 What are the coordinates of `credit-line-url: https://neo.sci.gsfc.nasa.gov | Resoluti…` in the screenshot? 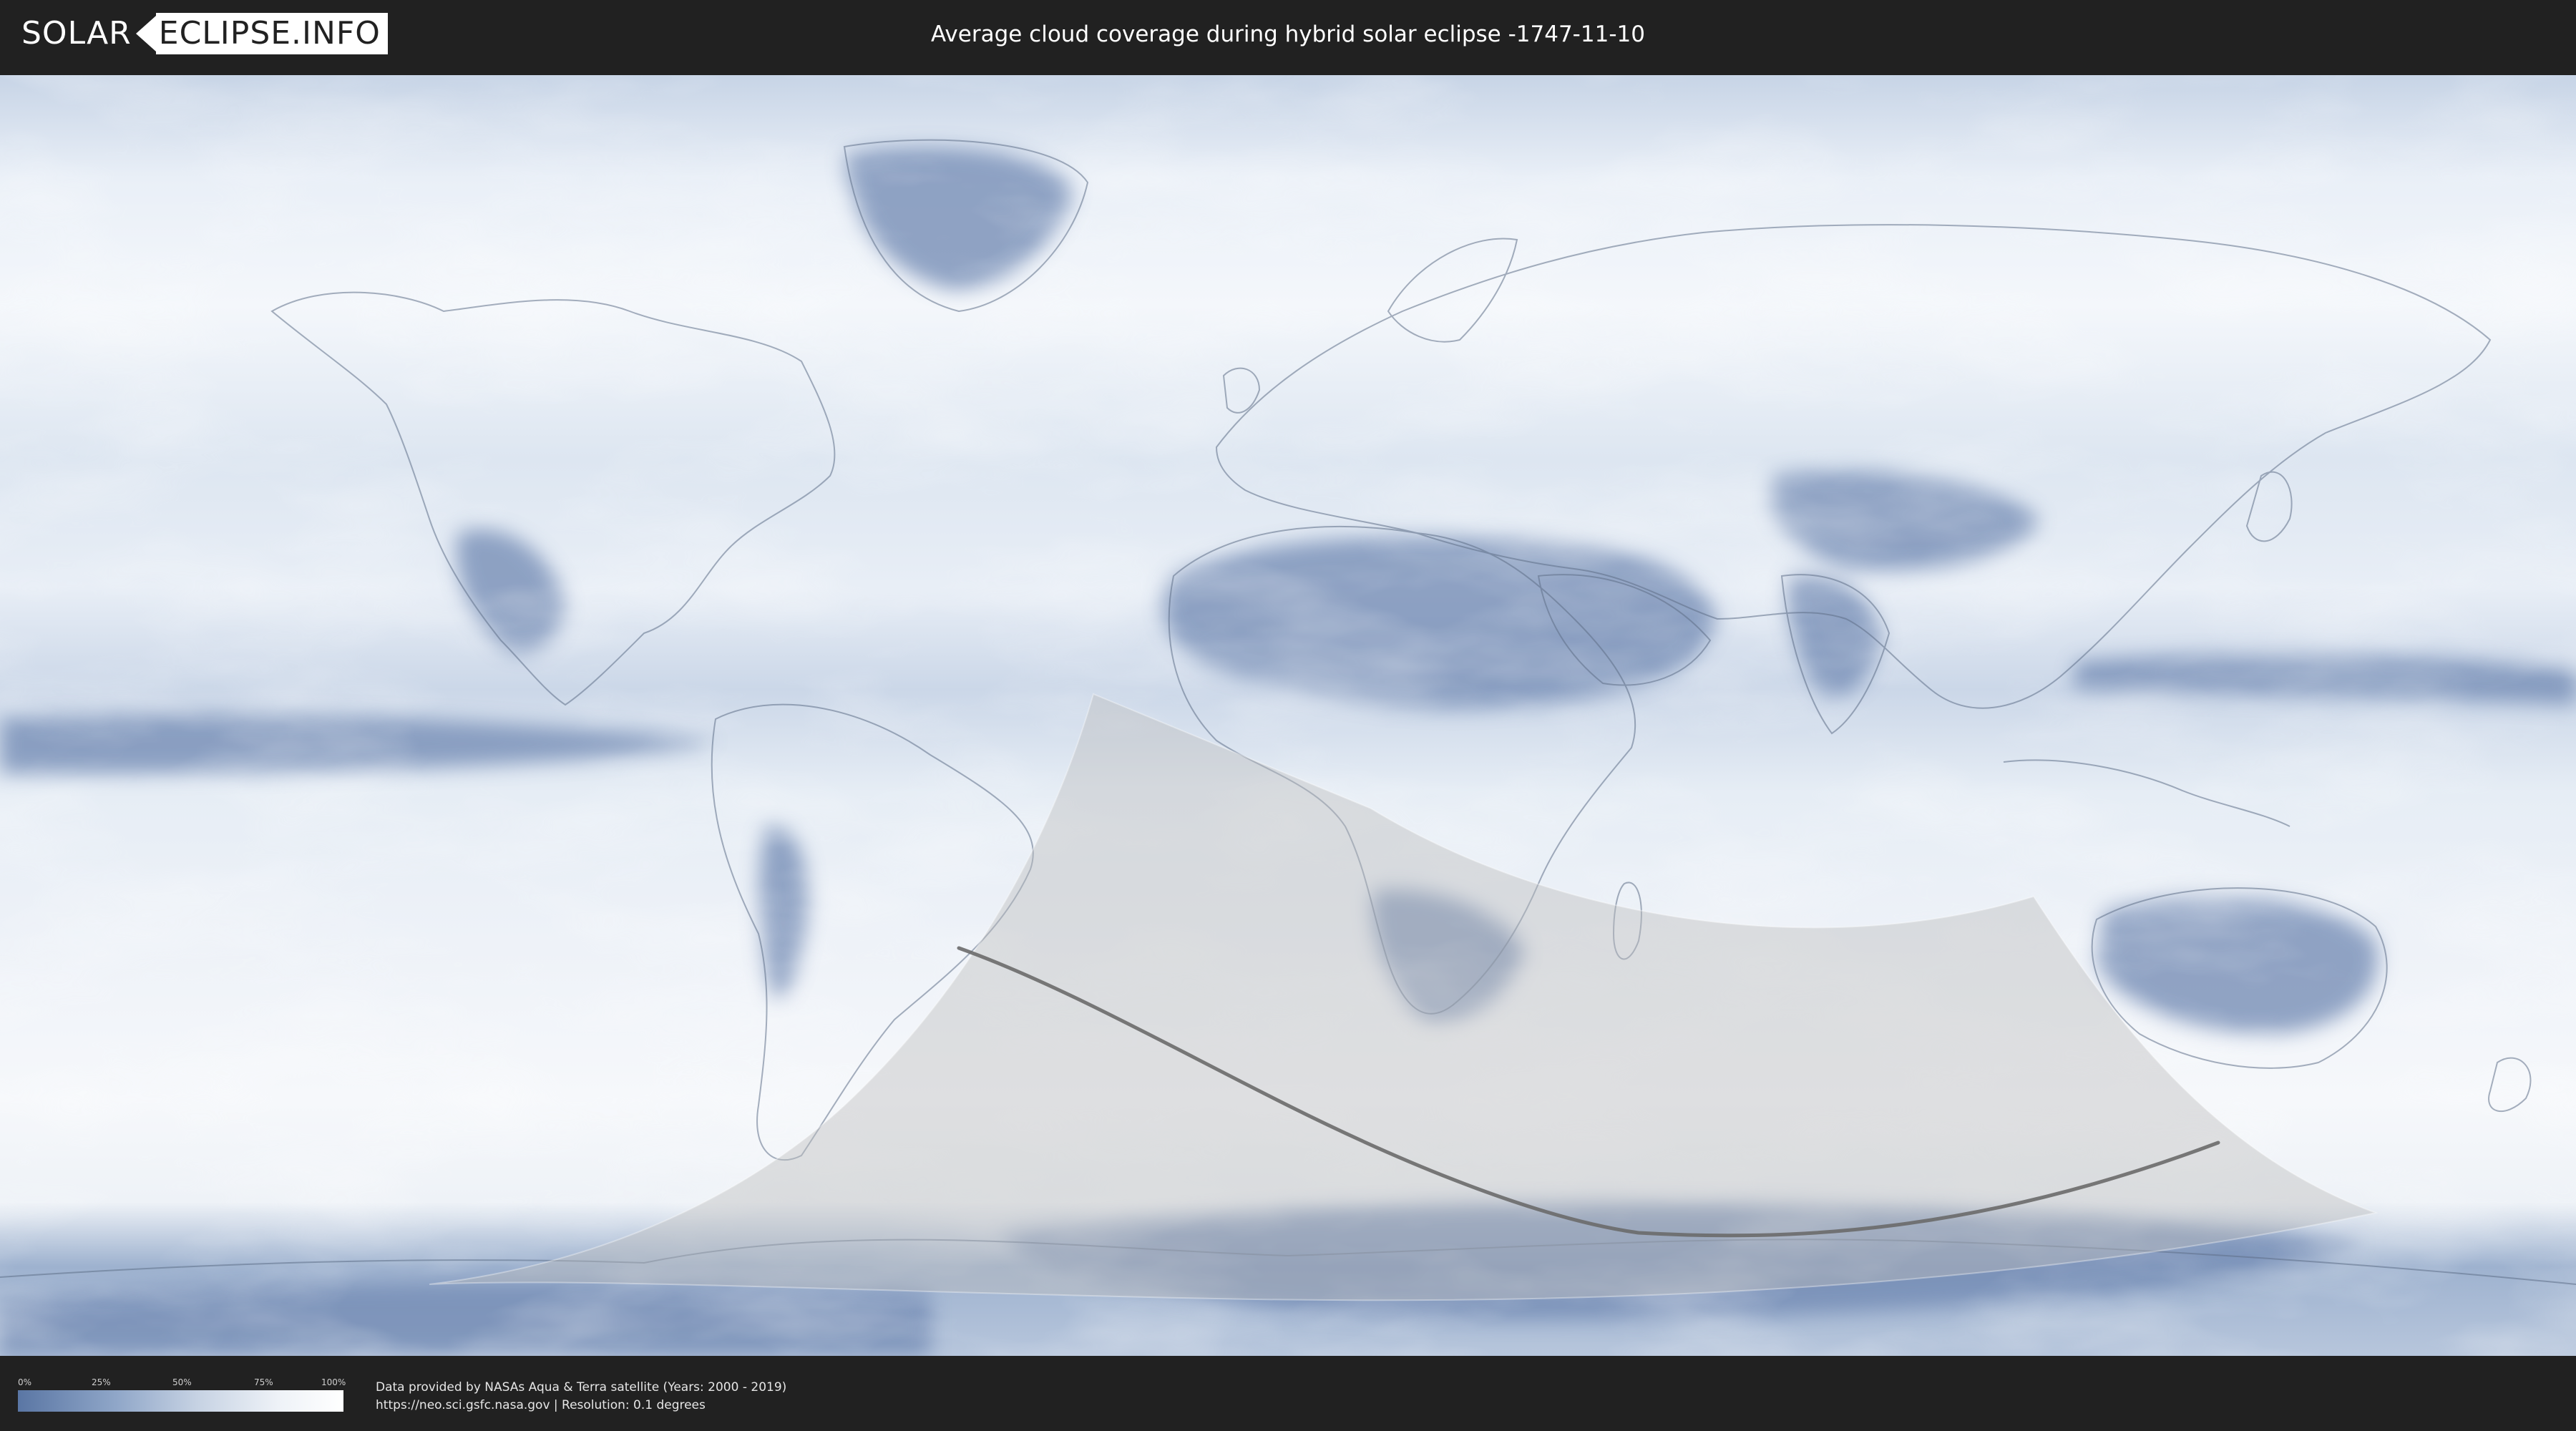 It's located at (541, 1405).